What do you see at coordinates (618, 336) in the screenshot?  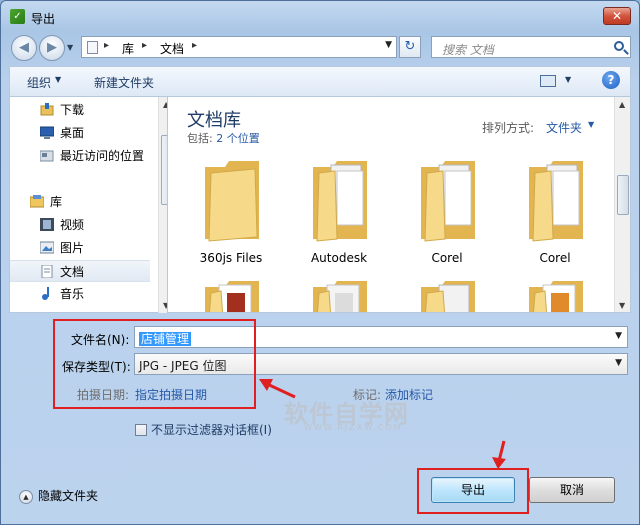 I see `filename-dropdown-icon: ▼` at bounding box center [618, 336].